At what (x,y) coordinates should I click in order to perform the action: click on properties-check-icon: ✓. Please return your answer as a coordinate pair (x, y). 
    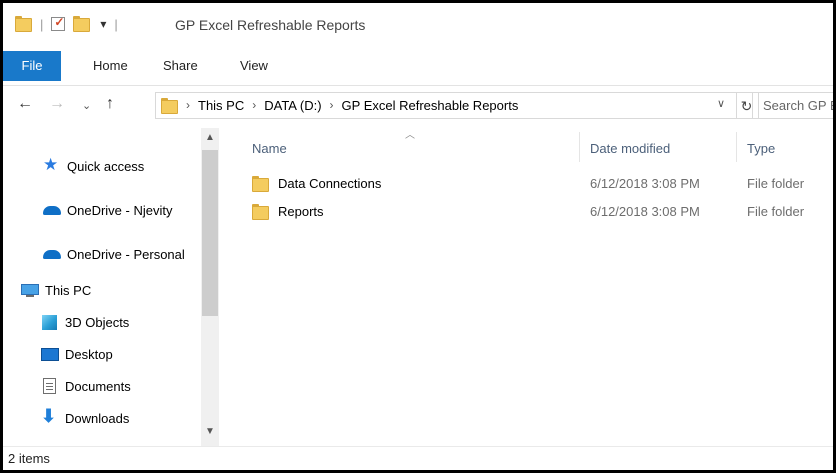
    Looking at the image, I should click on (58, 23).